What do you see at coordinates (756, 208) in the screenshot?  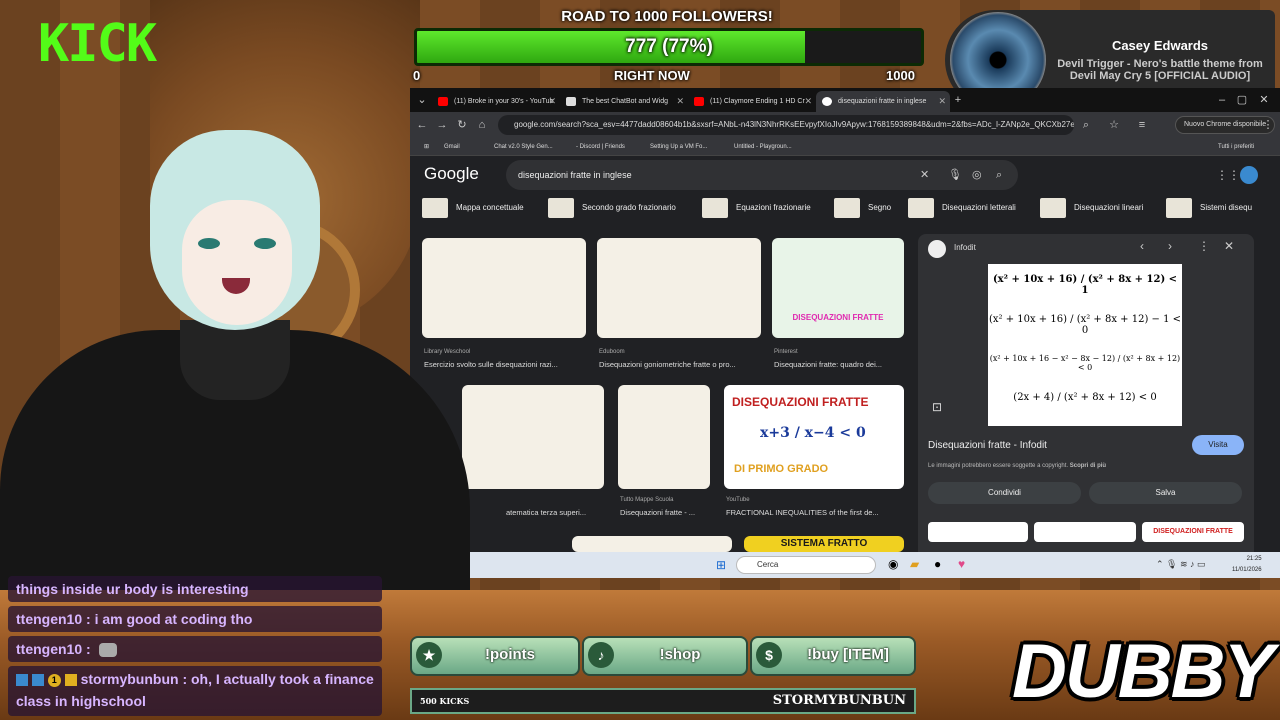 I see `chip-equazioni: Equazioni frazionarie` at bounding box center [756, 208].